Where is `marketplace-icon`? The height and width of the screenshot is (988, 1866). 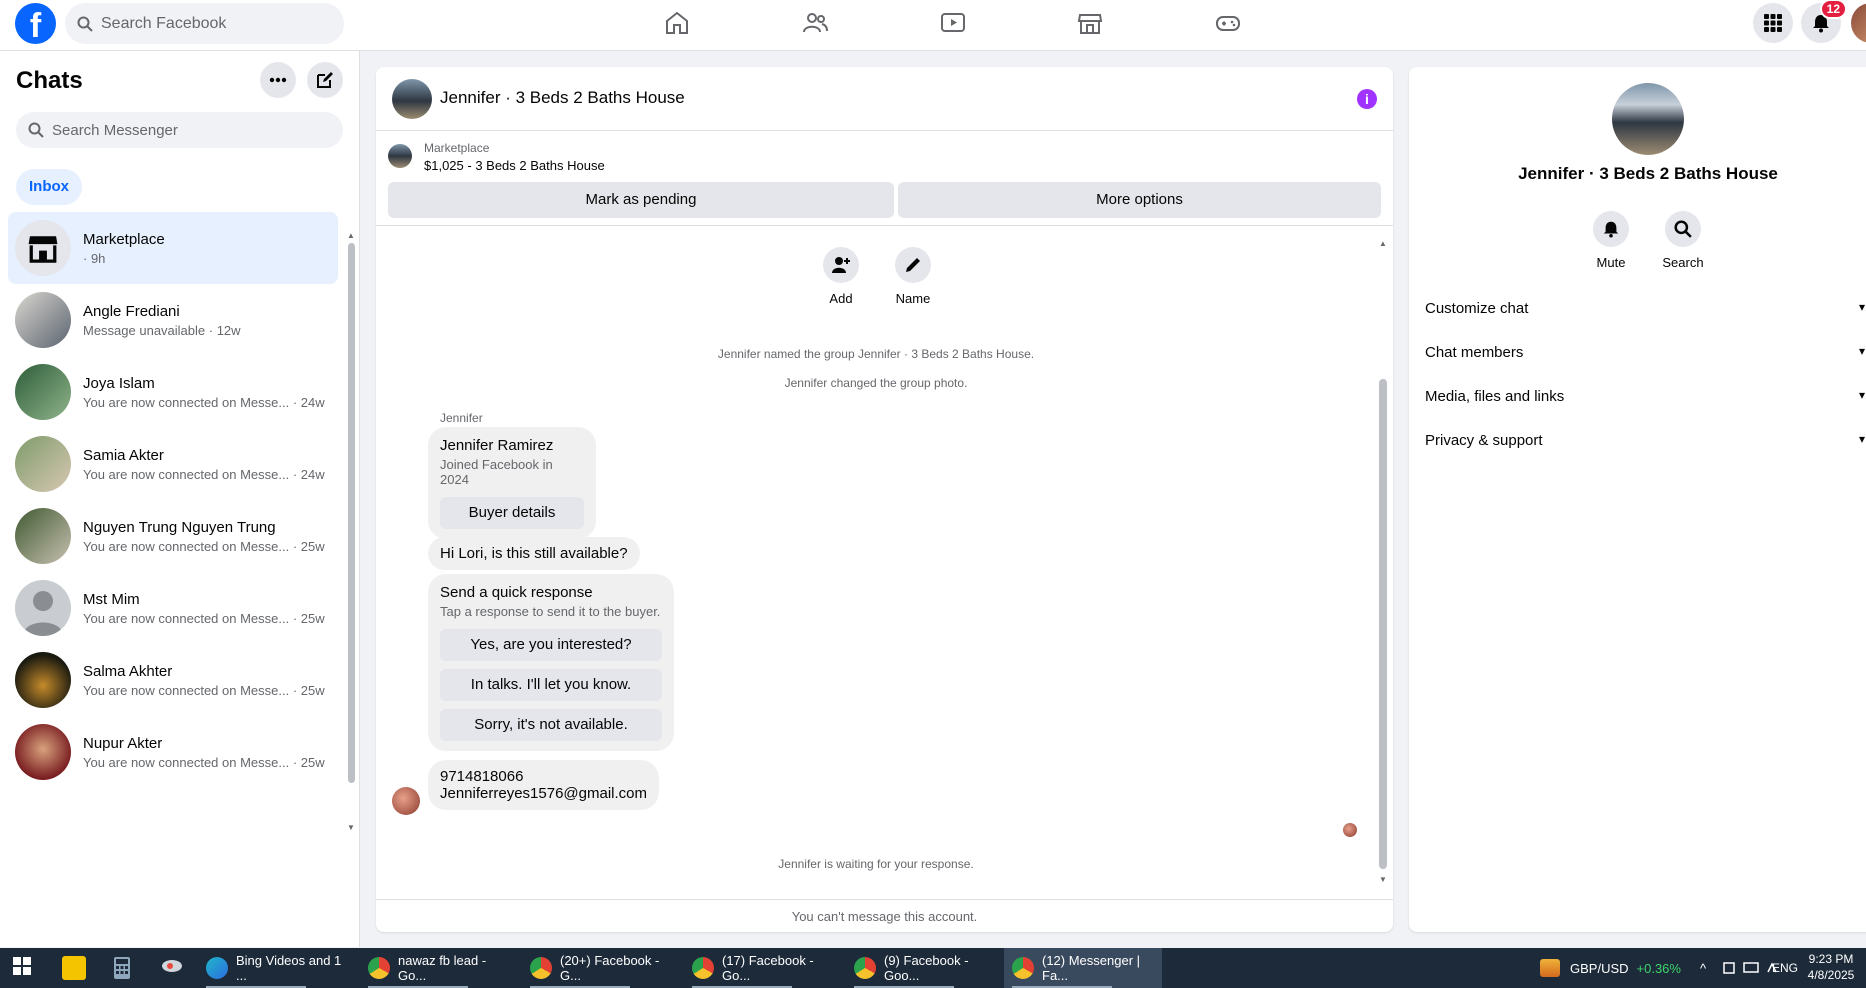 marketplace-icon is located at coordinates (1090, 24).